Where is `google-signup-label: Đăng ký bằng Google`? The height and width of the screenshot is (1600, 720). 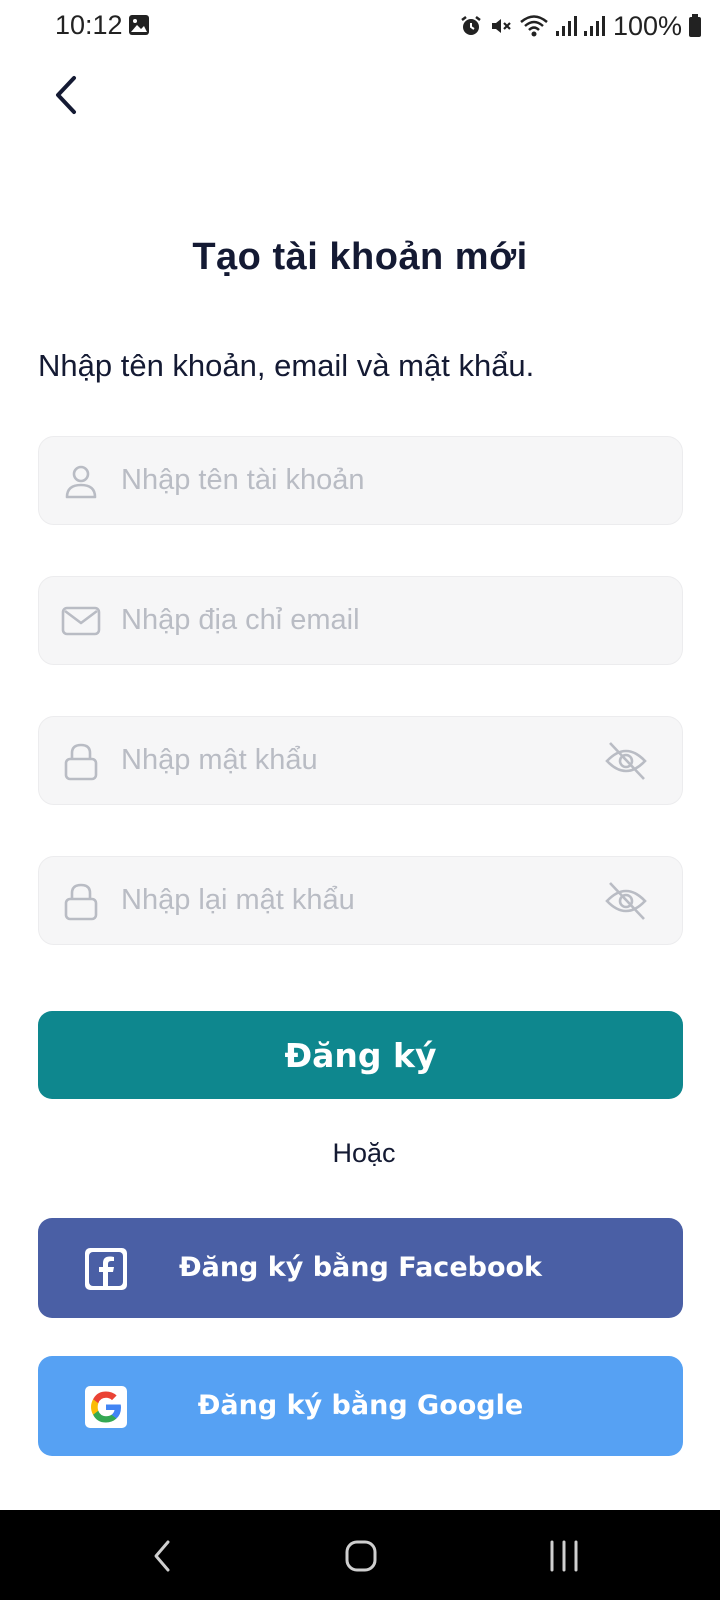 google-signup-label: Đăng ký bằng Google is located at coordinates (360, 1405).